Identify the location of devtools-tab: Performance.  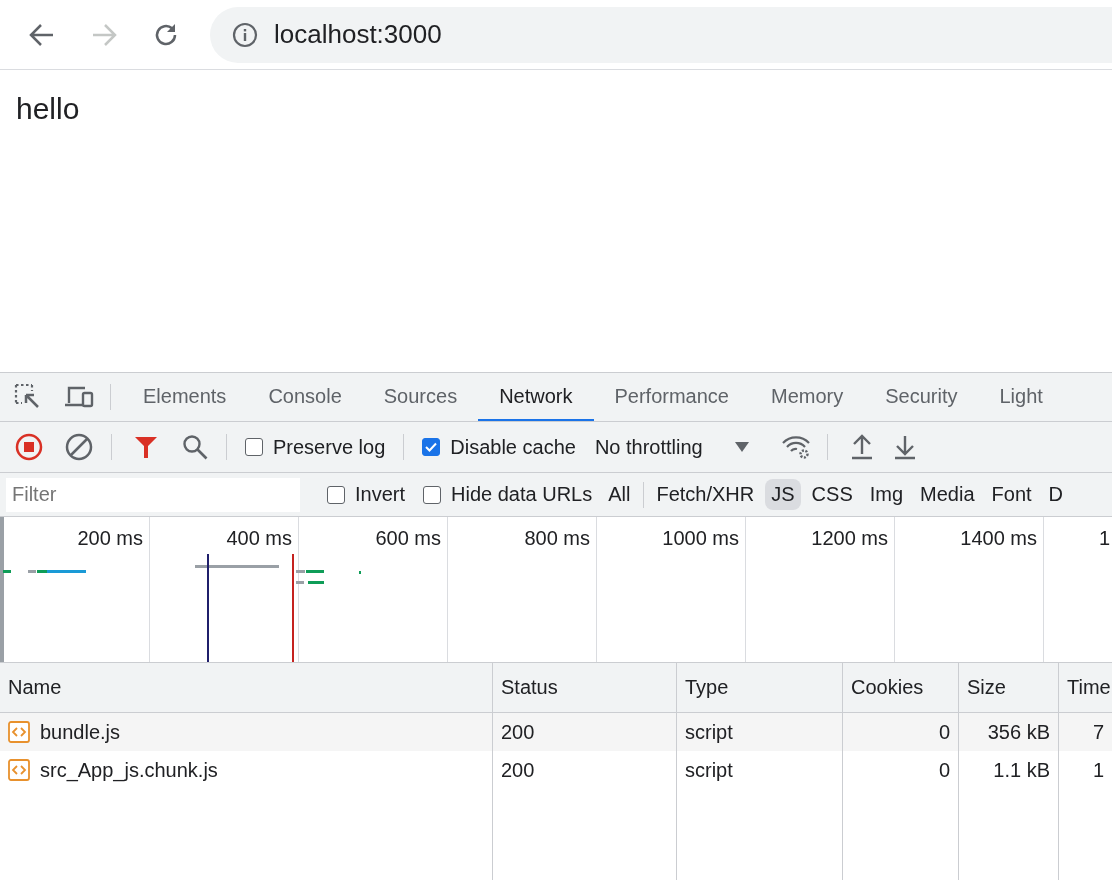
(671, 397).